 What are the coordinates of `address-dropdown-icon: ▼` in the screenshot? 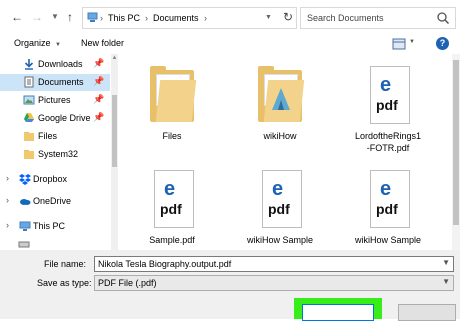 It's located at (268, 18).